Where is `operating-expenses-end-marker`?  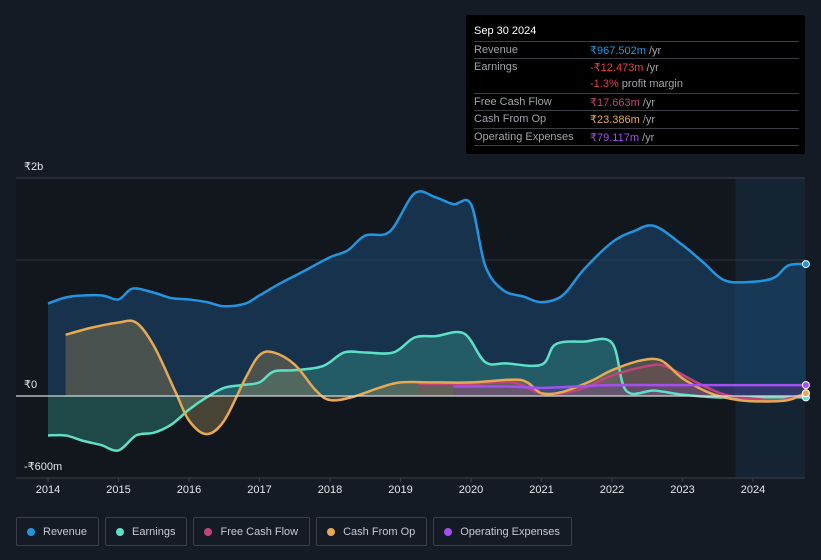 operating-expenses-end-marker is located at coordinates (805, 385).